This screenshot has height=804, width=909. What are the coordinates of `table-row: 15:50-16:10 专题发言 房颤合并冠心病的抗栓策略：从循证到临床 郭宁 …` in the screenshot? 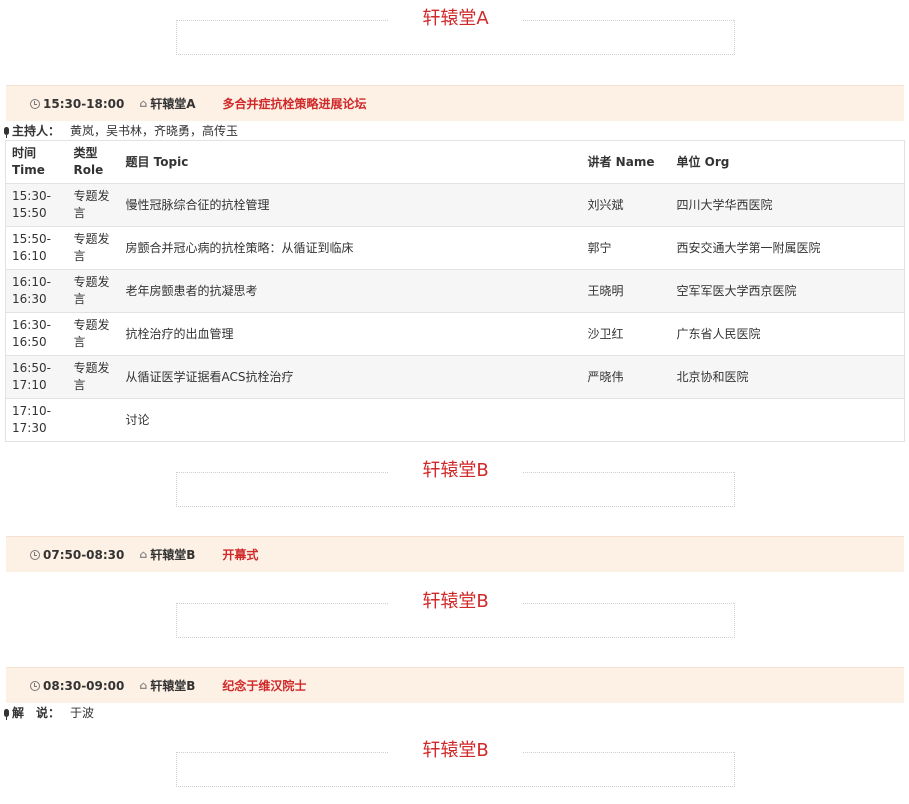 It's located at (455, 248).